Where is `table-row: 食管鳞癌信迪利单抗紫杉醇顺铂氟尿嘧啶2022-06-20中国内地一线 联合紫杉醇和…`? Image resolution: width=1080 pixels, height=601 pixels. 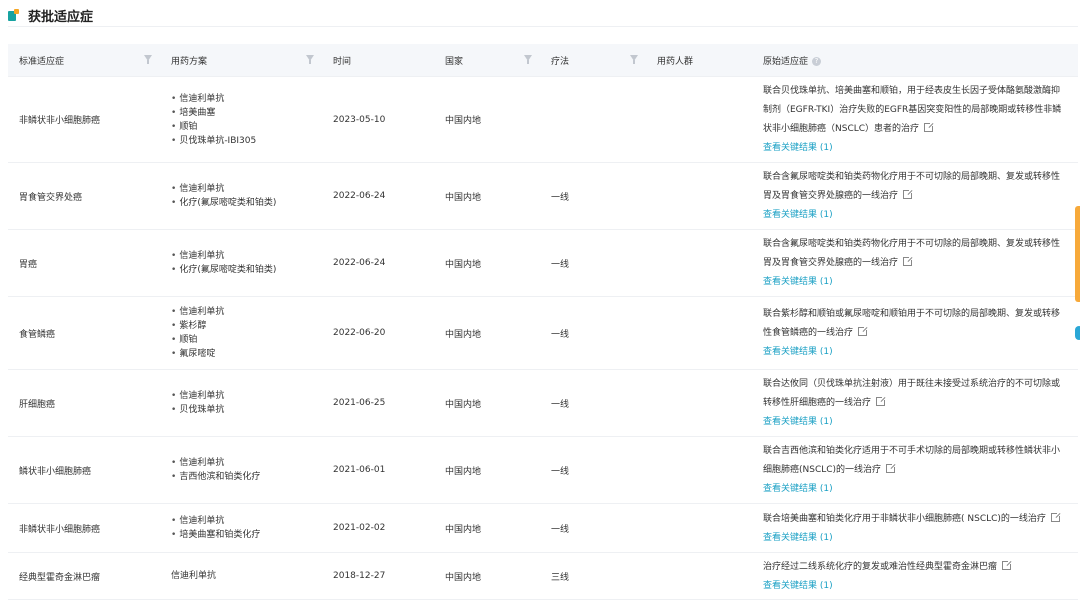
table-row: 食管鳞癌信迪利单抗紫杉醇顺铂氟尿嘧啶2022-06-20中国内地一线 联合紫杉醇和… is located at coordinates (543, 333).